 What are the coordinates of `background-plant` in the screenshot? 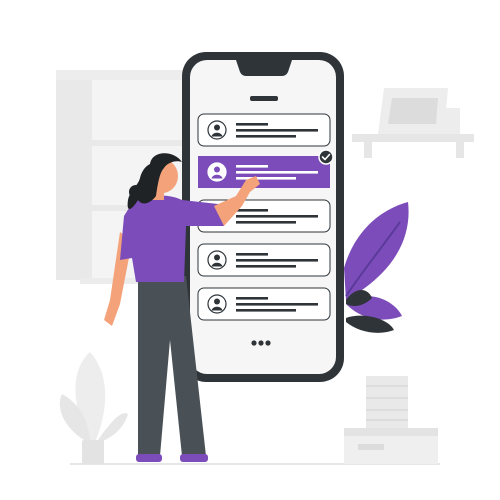 It's located at (93, 408).